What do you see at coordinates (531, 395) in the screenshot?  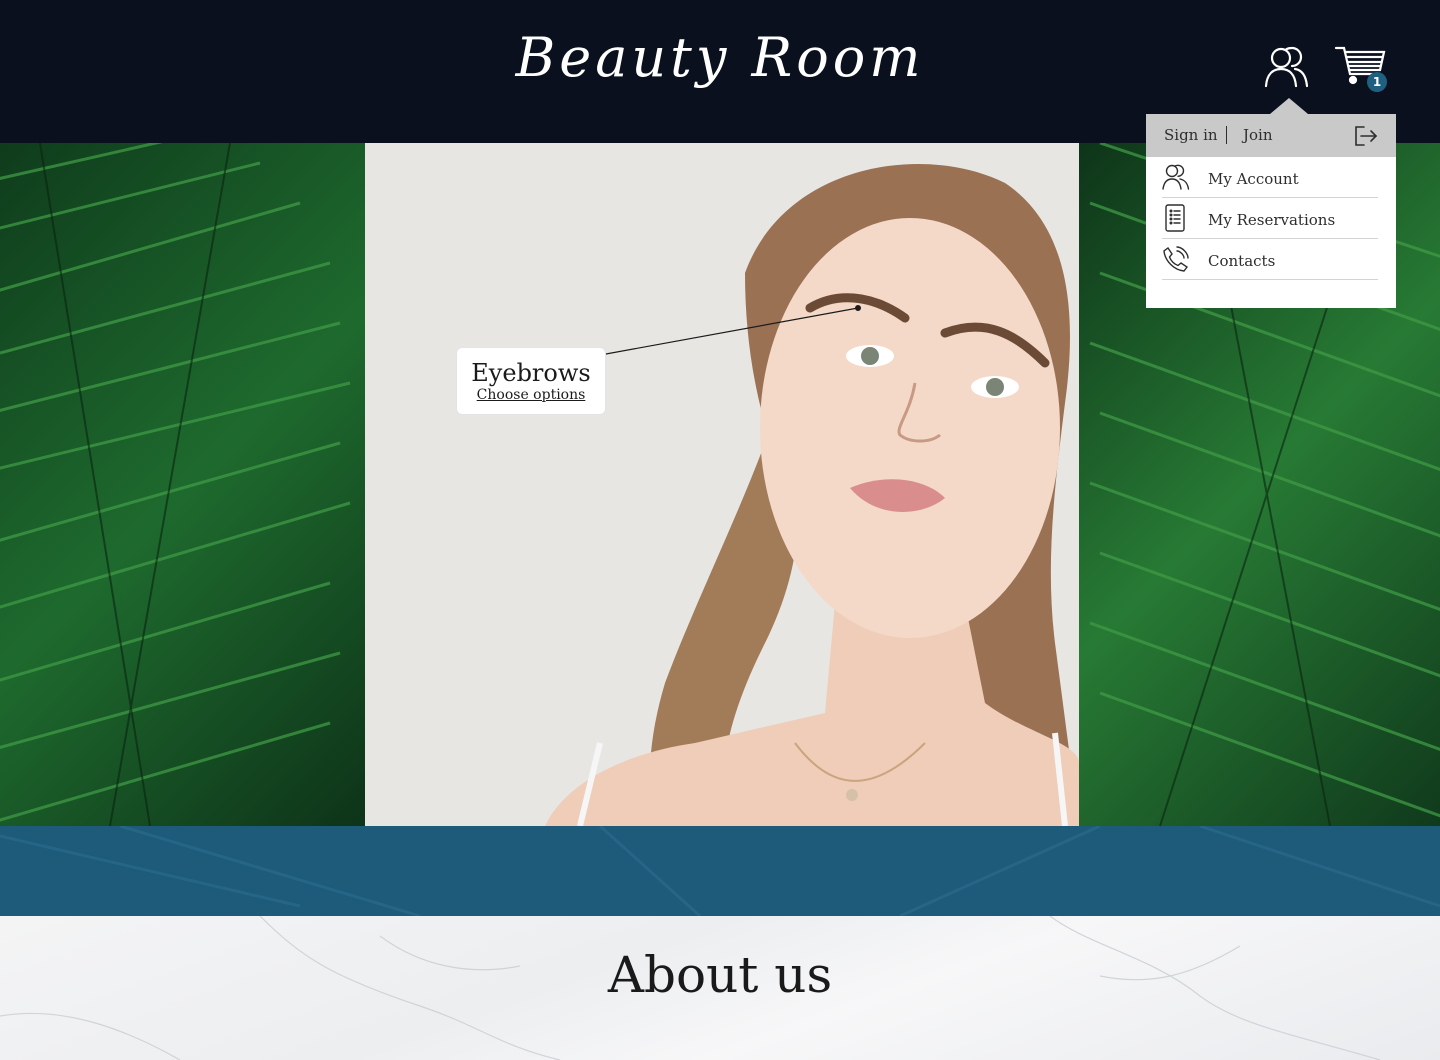 I see `choose-options-link: Choose options` at bounding box center [531, 395].